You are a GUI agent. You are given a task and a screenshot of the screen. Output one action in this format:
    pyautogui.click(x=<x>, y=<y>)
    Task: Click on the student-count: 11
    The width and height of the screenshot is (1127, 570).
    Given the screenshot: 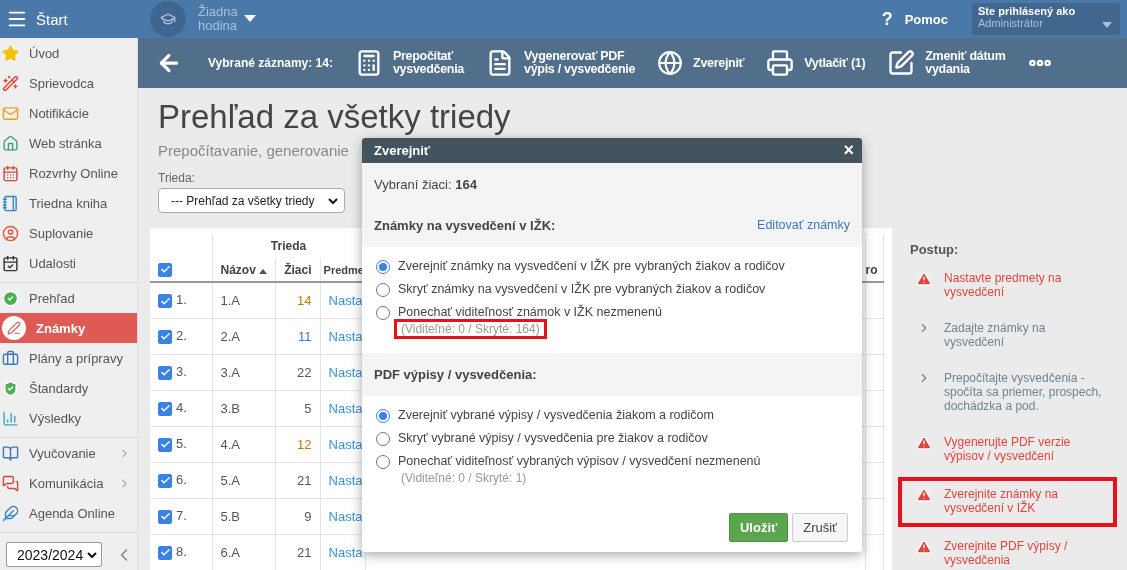 What is the action you would take?
    pyautogui.click(x=305, y=336)
    